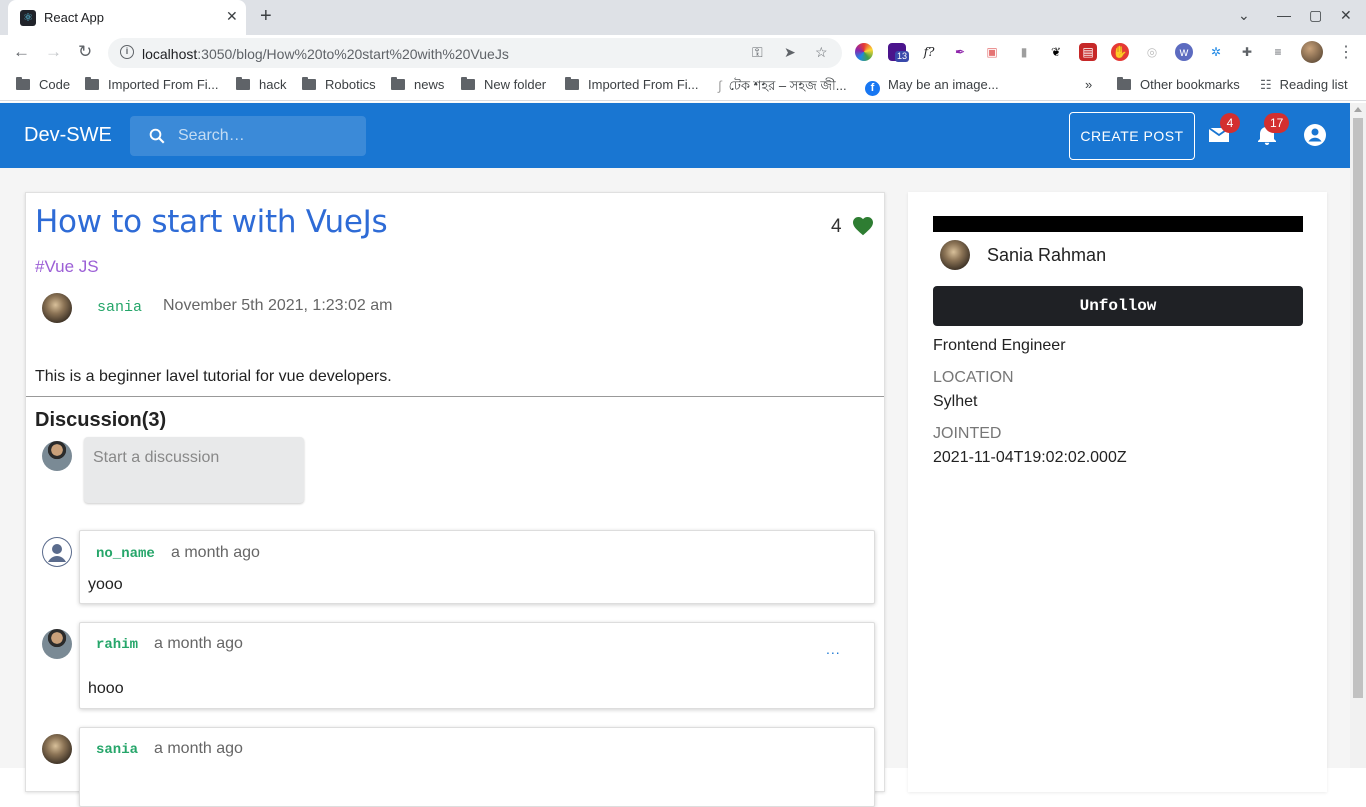 Image resolution: width=1366 pixels, height=807 pixels. I want to click on feather-extension-icon: ✒, so click(960, 52).